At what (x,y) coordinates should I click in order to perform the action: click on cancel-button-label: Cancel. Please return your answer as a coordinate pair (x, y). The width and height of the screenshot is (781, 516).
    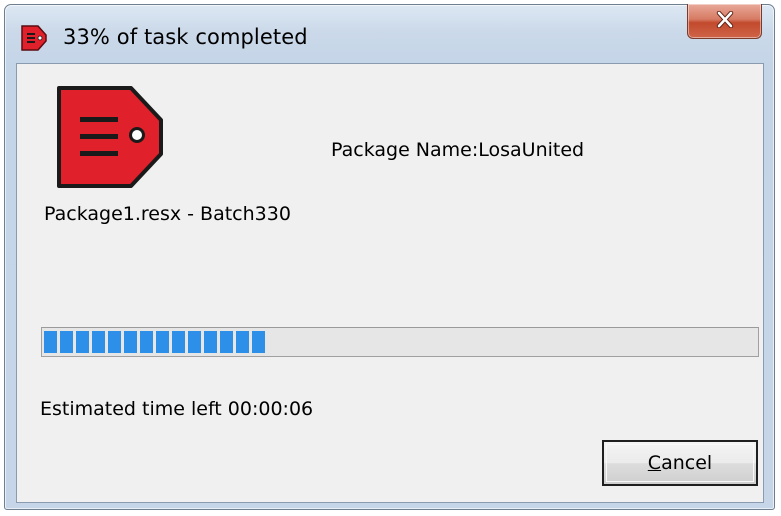
    Looking at the image, I should click on (680, 463).